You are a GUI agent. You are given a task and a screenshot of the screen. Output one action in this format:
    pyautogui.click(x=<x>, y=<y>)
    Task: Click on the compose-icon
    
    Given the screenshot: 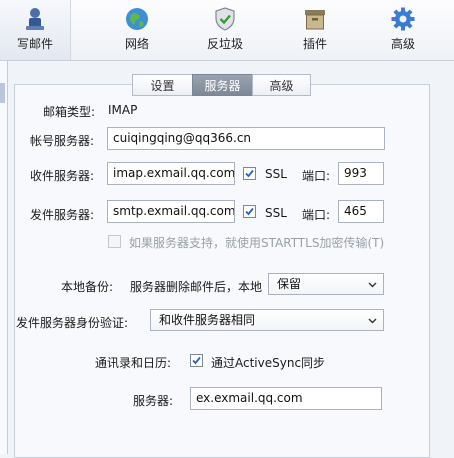 What is the action you would take?
    pyautogui.click(x=35, y=19)
    